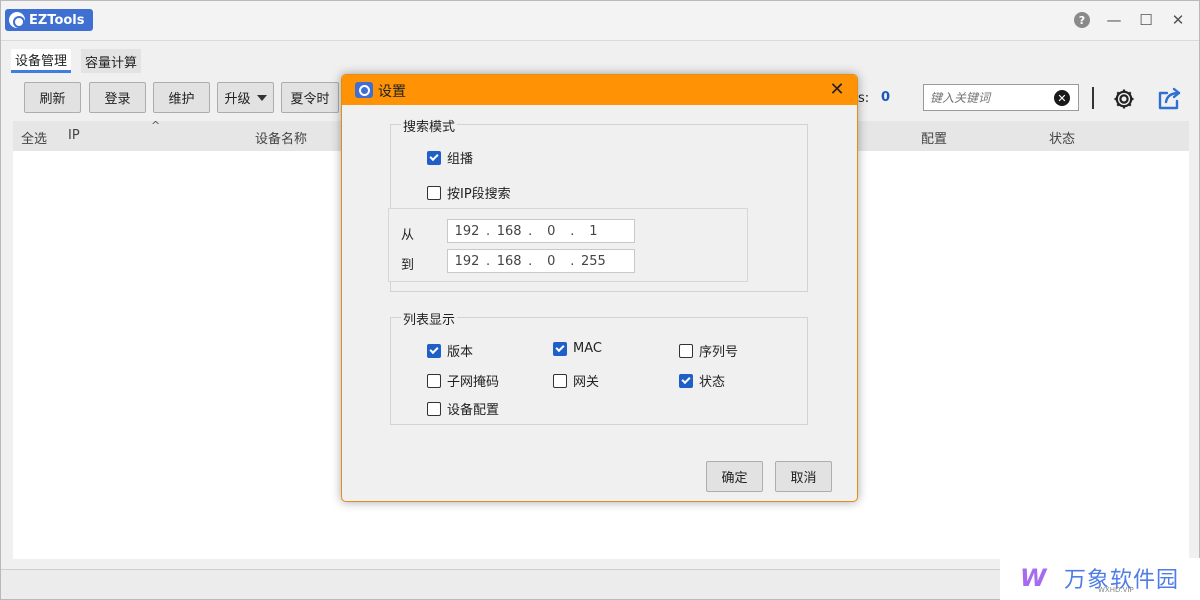 This screenshot has height=600, width=1200. I want to click on search-input, so click(990, 97).